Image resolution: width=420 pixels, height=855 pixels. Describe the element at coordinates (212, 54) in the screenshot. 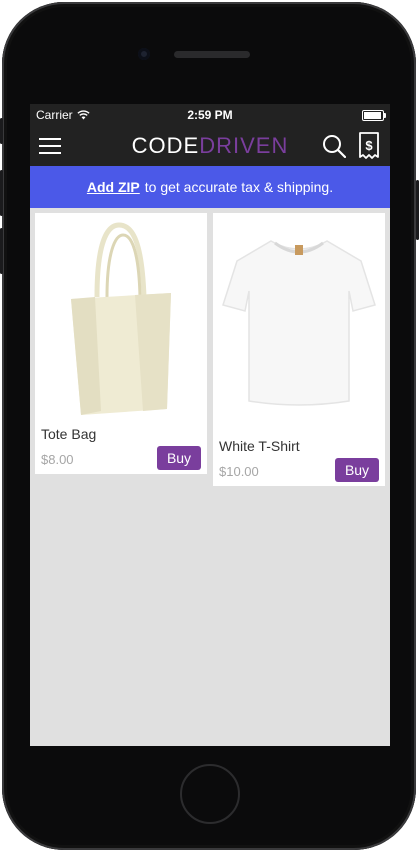

I see `earpiece-speaker` at that location.